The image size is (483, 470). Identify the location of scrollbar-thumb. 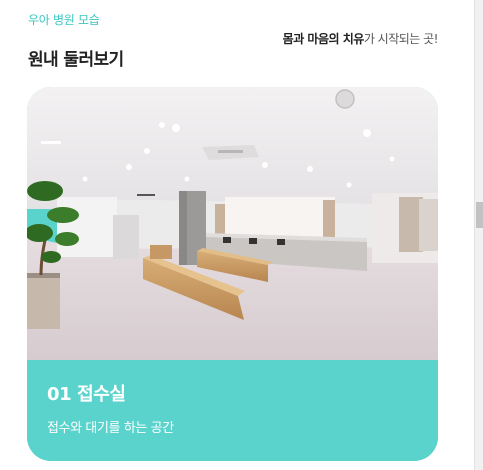
(479, 215).